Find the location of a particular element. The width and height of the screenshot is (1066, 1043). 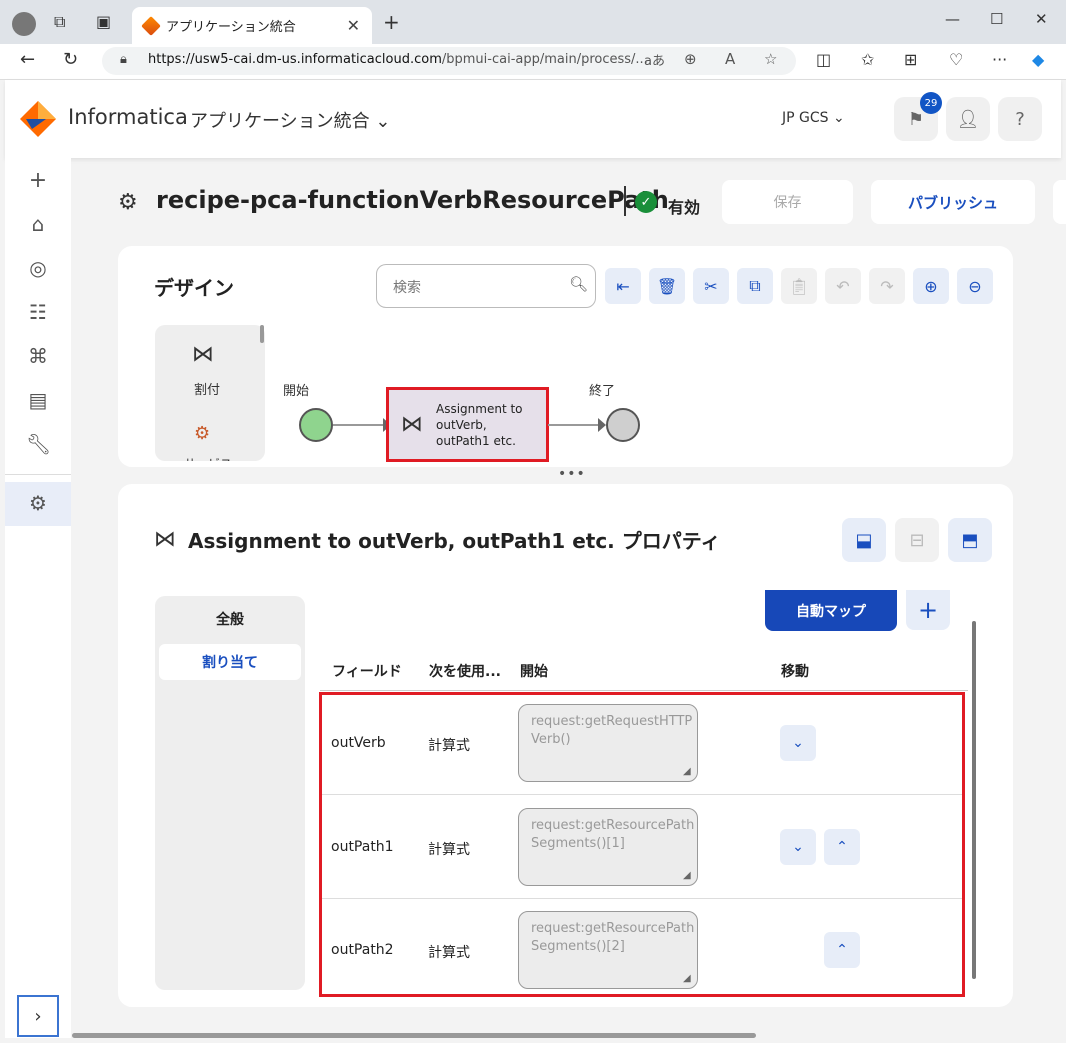

collections-icon: ⊞ is located at coordinates (910, 59).